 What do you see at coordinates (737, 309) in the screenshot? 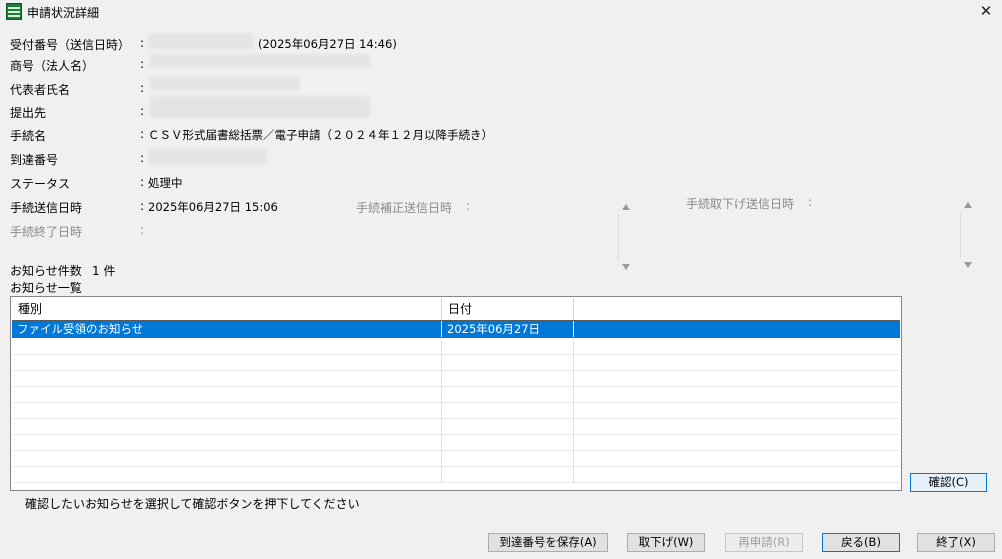
I see `column-header-empty` at bounding box center [737, 309].